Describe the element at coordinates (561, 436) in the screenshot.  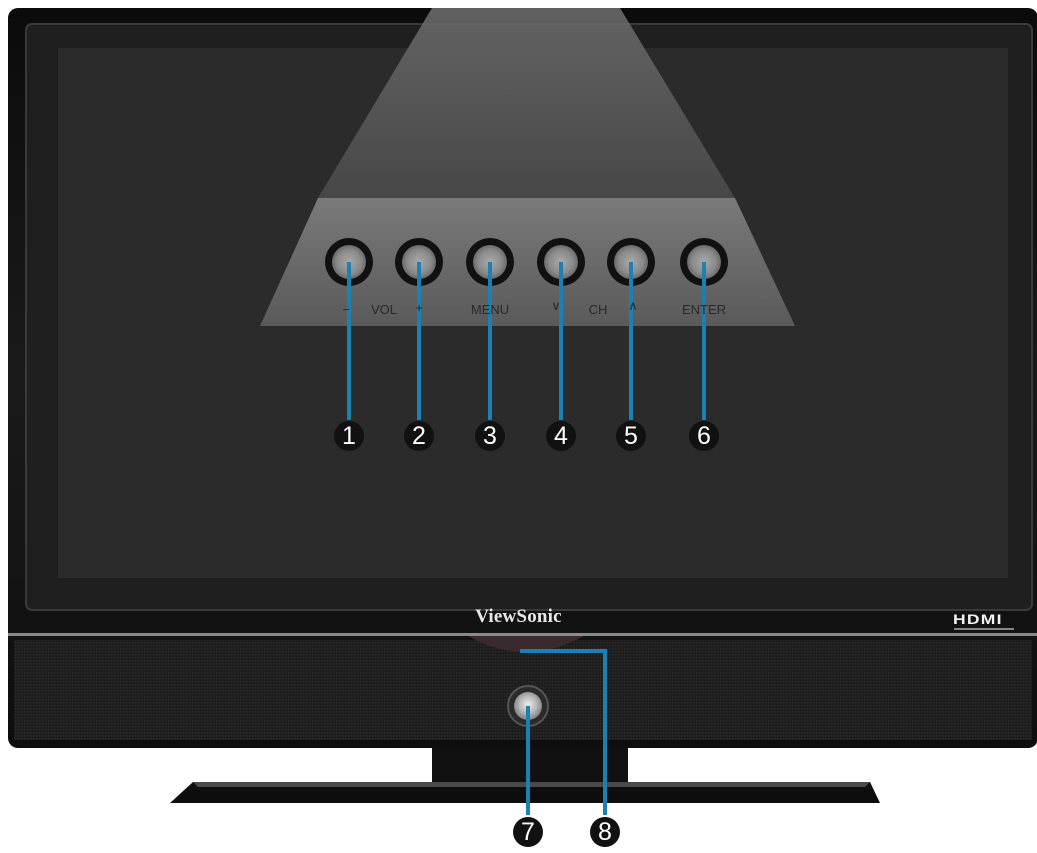
I see `callout-4: 4` at that location.